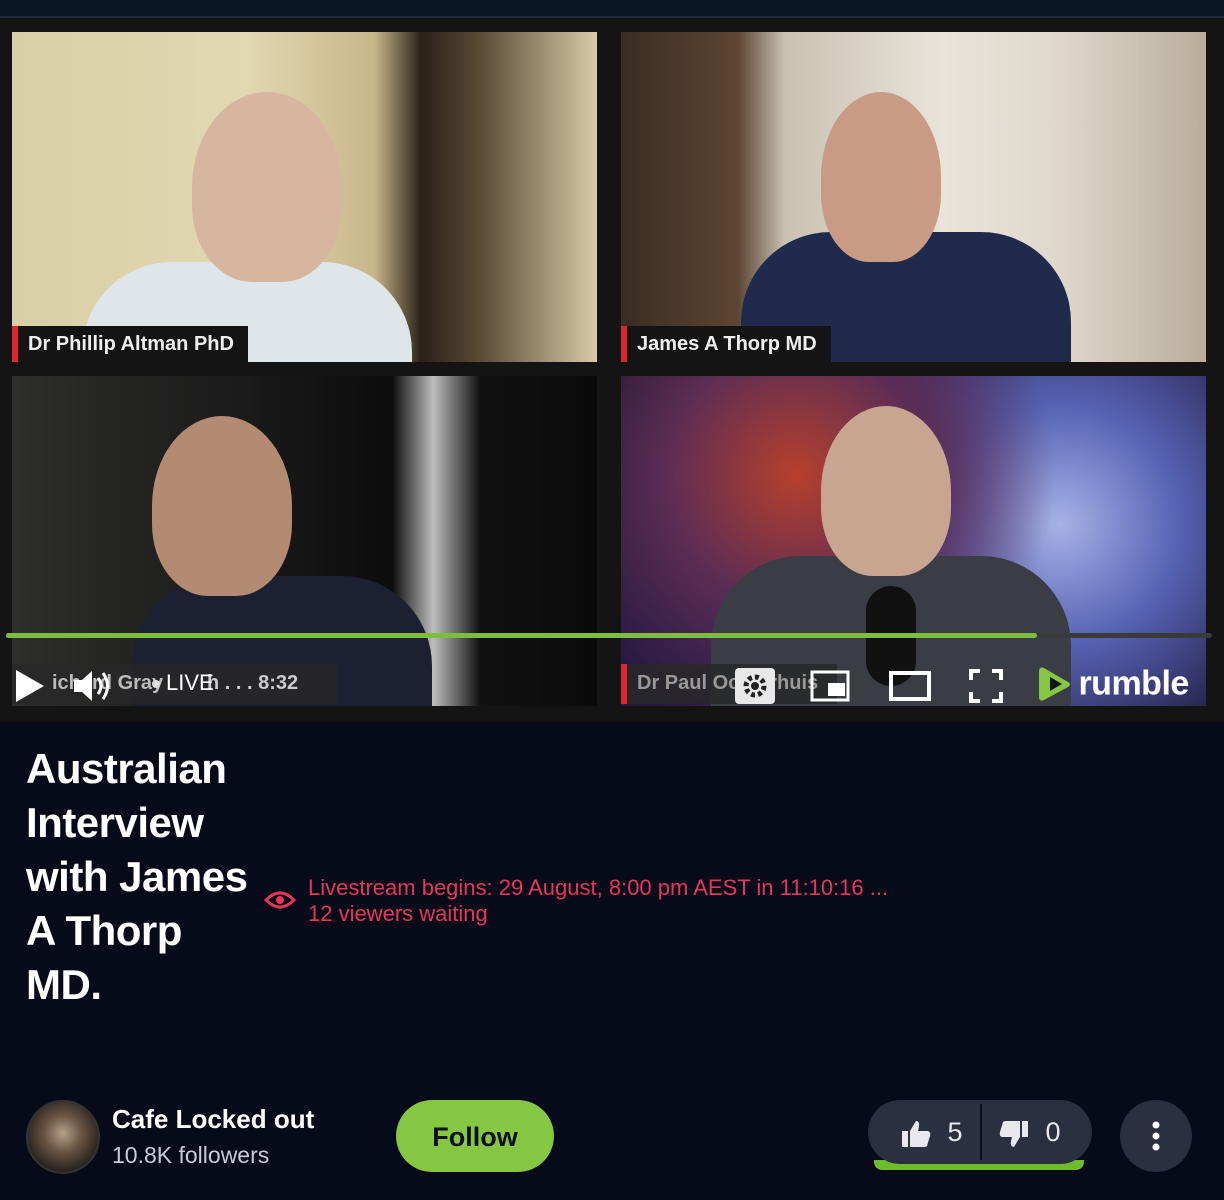 Image resolution: width=1224 pixels, height=1200 pixels. I want to click on settings-icon, so click(755, 686).